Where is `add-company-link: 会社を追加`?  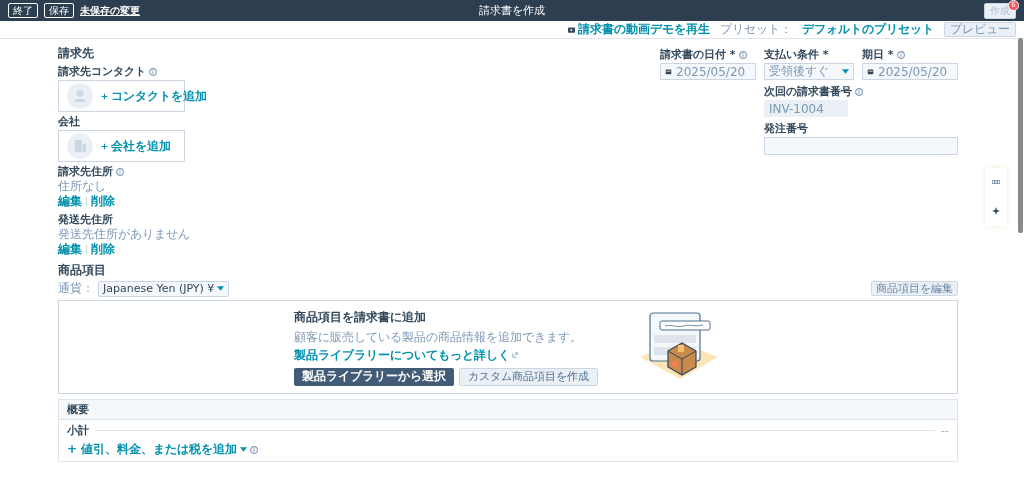
add-company-link: 会社を追加 is located at coordinates (141, 146).